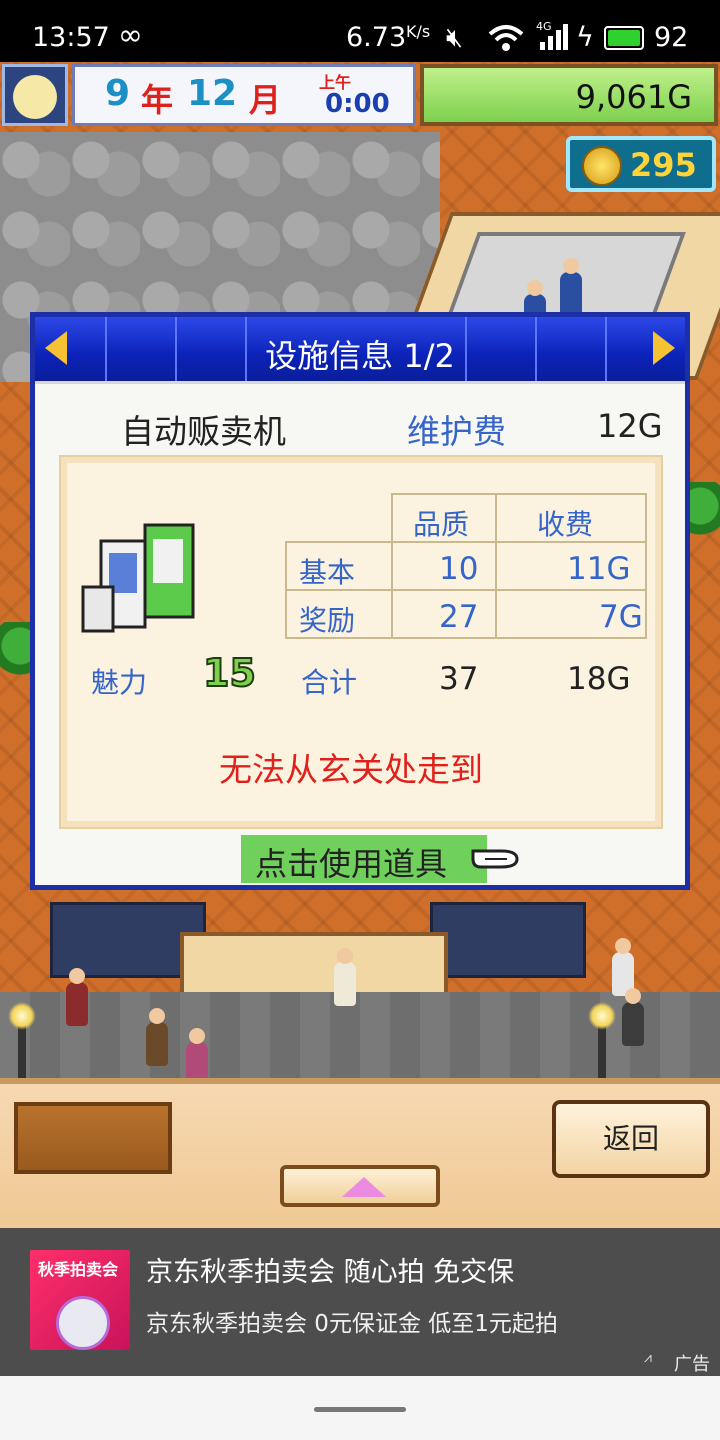 The image size is (720, 1440). Describe the element at coordinates (351, 769) in the screenshot. I see `access-warning: 无法从玄关处走到` at that location.